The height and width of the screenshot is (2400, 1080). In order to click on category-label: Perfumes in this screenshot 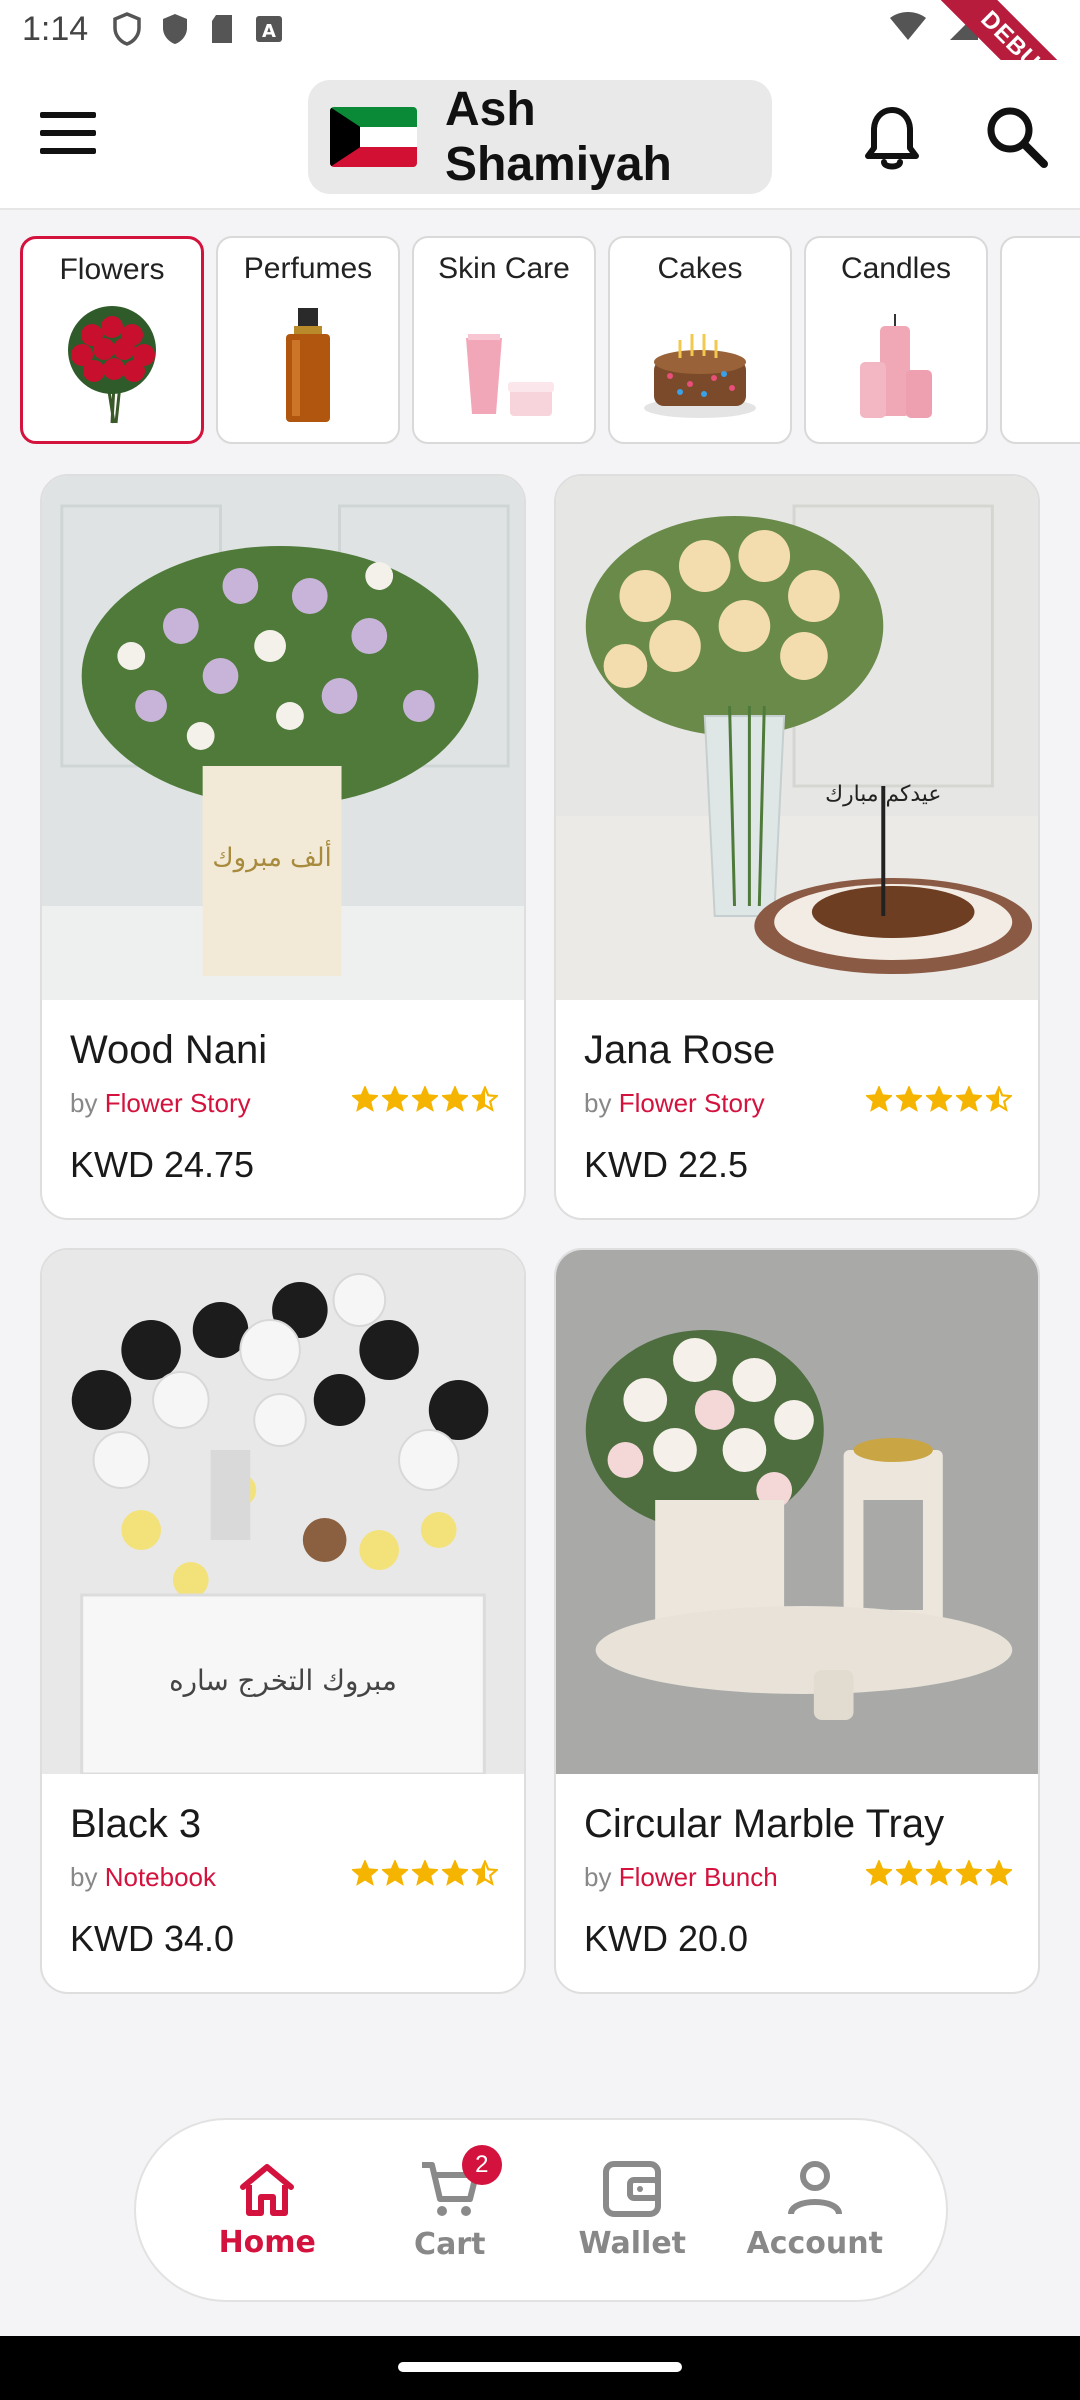, I will do `click(308, 268)`.